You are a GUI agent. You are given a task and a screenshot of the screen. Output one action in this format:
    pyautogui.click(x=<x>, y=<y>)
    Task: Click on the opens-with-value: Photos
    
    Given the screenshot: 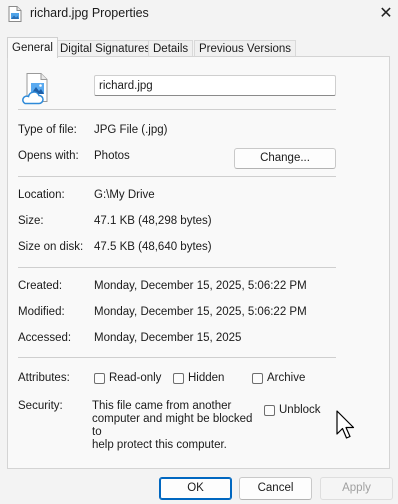 What is the action you would take?
    pyautogui.click(x=112, y=156)
    